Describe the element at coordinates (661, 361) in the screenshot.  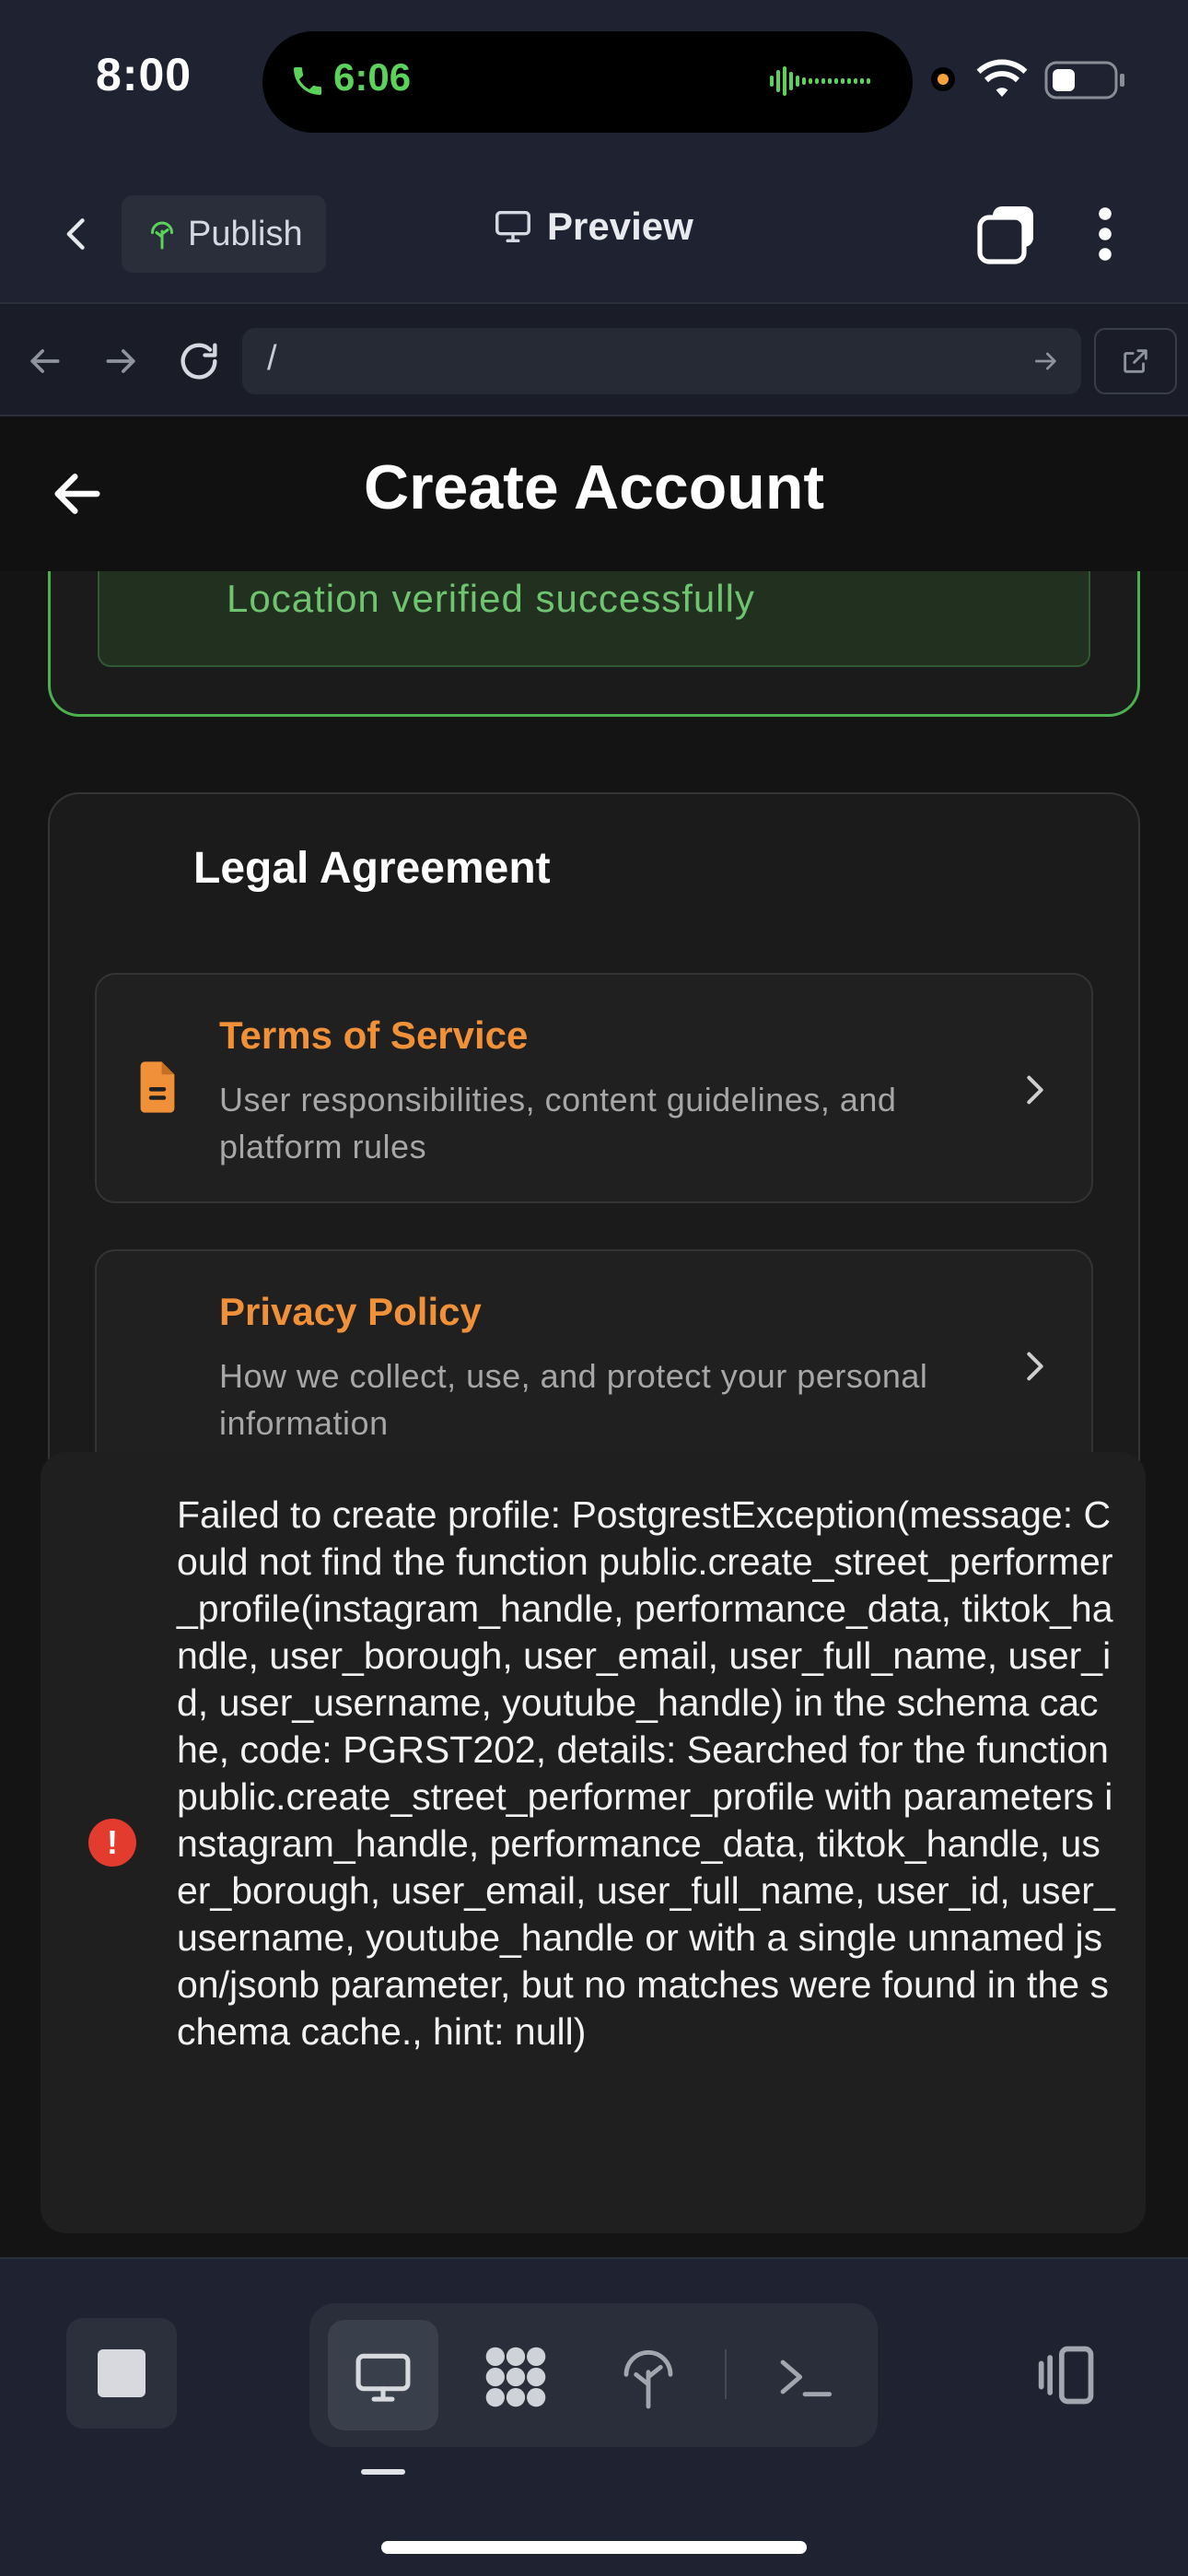
I see `url-input` at that location.